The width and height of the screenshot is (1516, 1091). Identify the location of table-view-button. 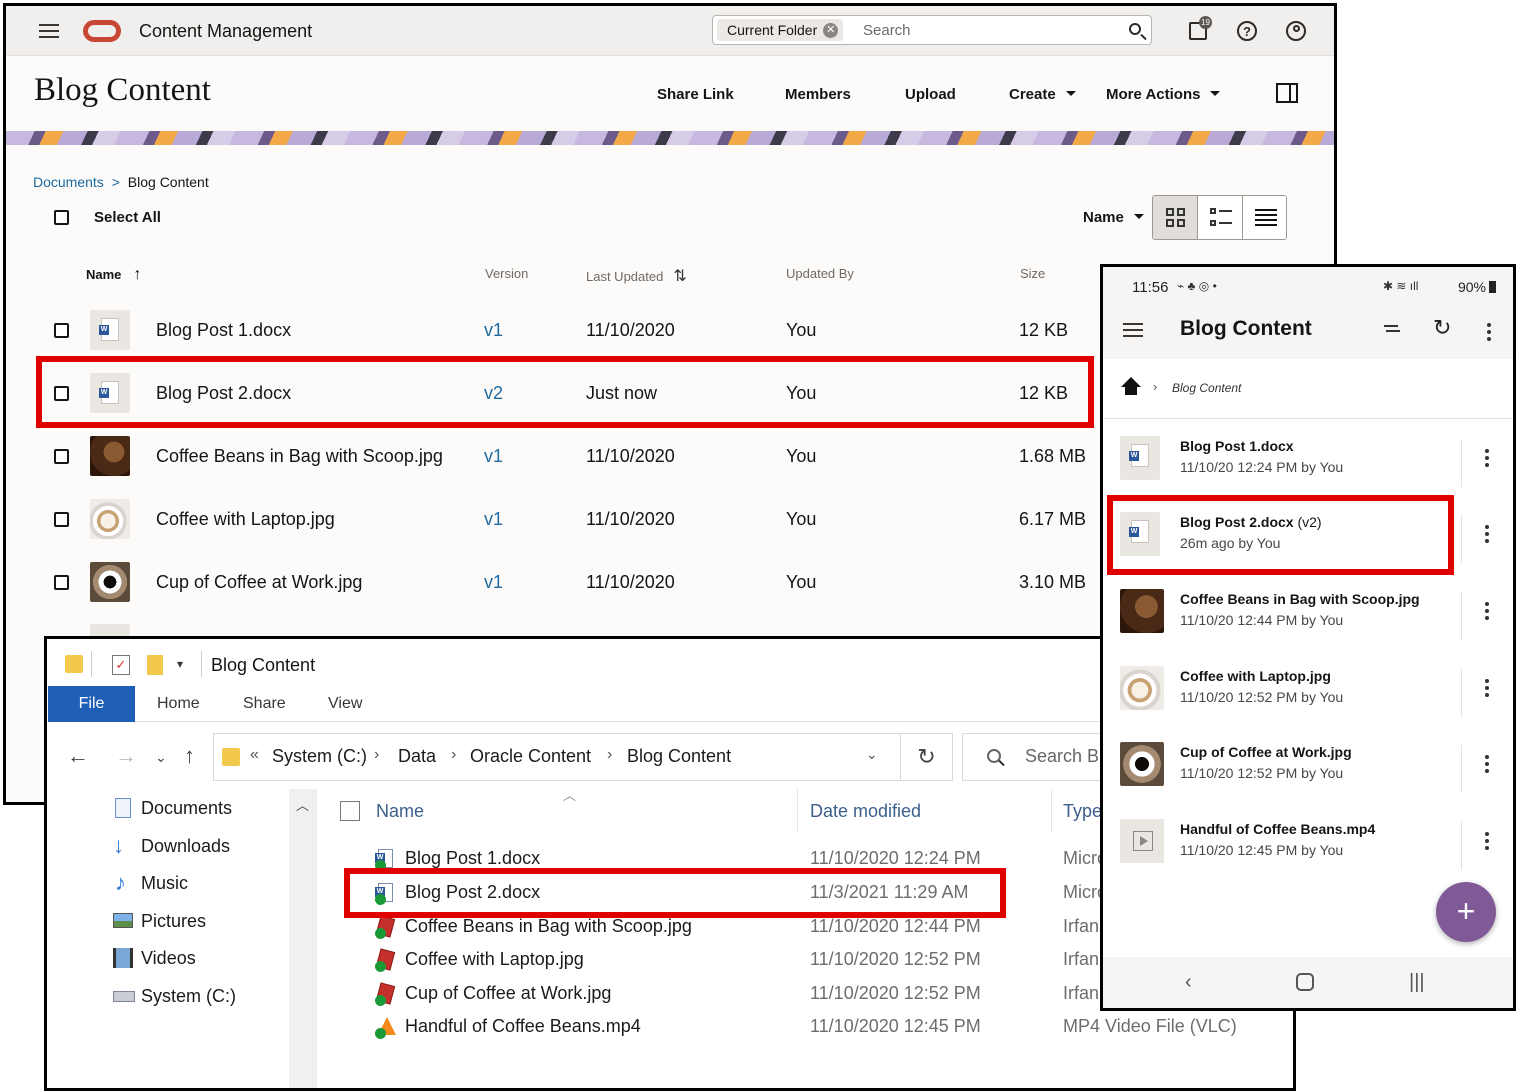
(1264, 217).